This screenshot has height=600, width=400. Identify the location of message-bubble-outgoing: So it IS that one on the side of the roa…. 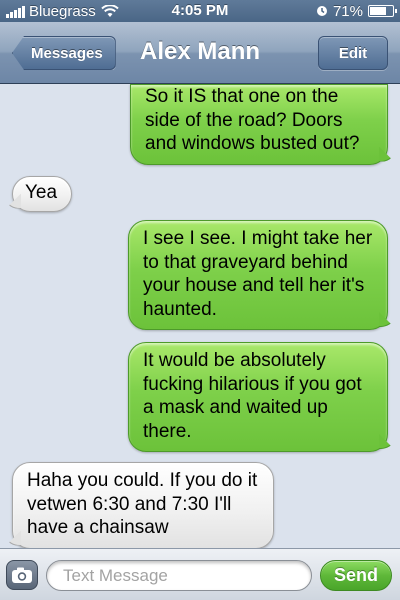
(259, 124).